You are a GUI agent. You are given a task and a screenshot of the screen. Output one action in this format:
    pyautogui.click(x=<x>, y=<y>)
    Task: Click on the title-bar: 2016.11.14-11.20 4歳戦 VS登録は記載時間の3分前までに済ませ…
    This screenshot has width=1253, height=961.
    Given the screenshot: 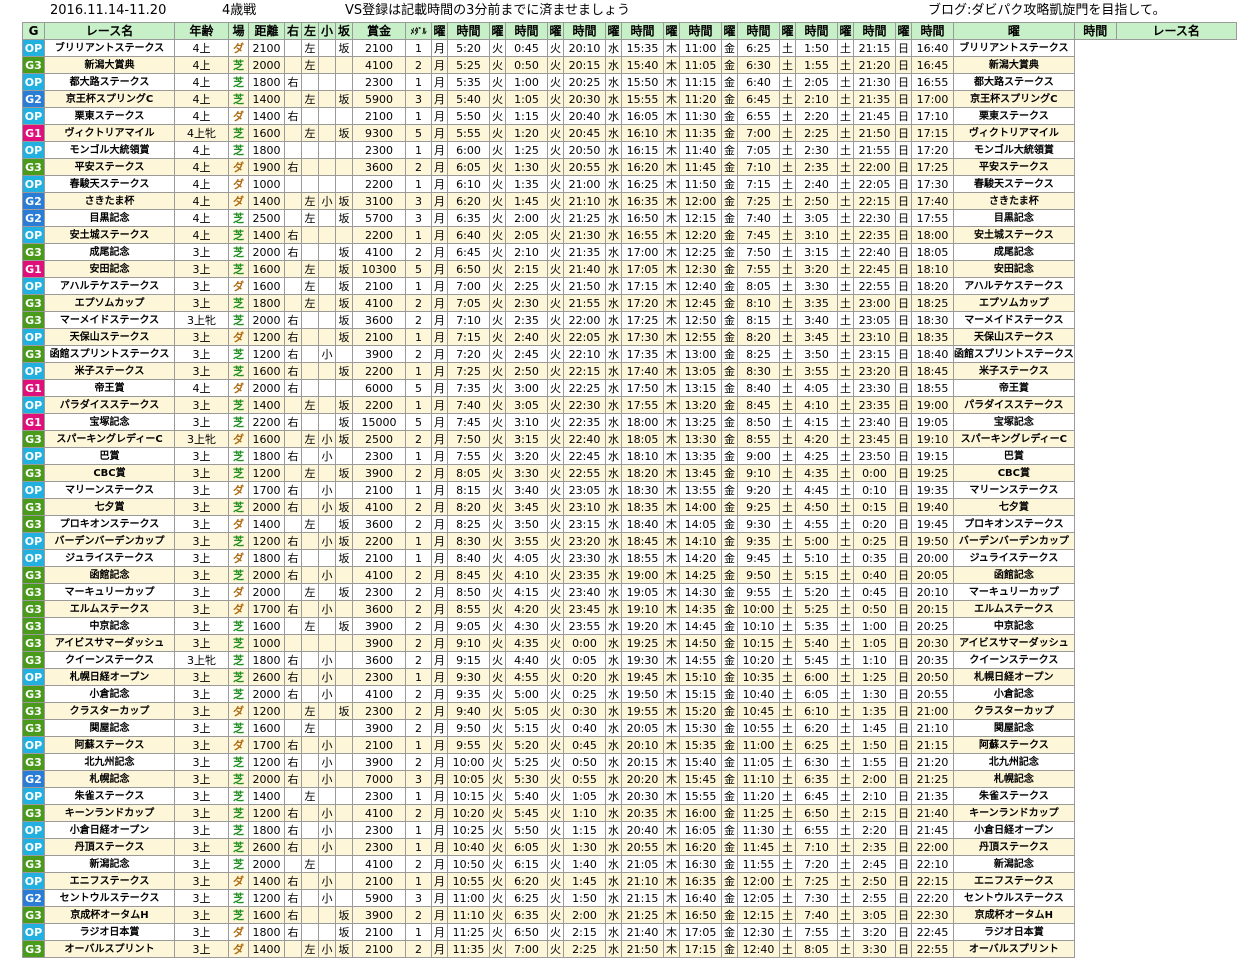 What is the action you would take?
    pyautogui.click(x=626, y=11)
    